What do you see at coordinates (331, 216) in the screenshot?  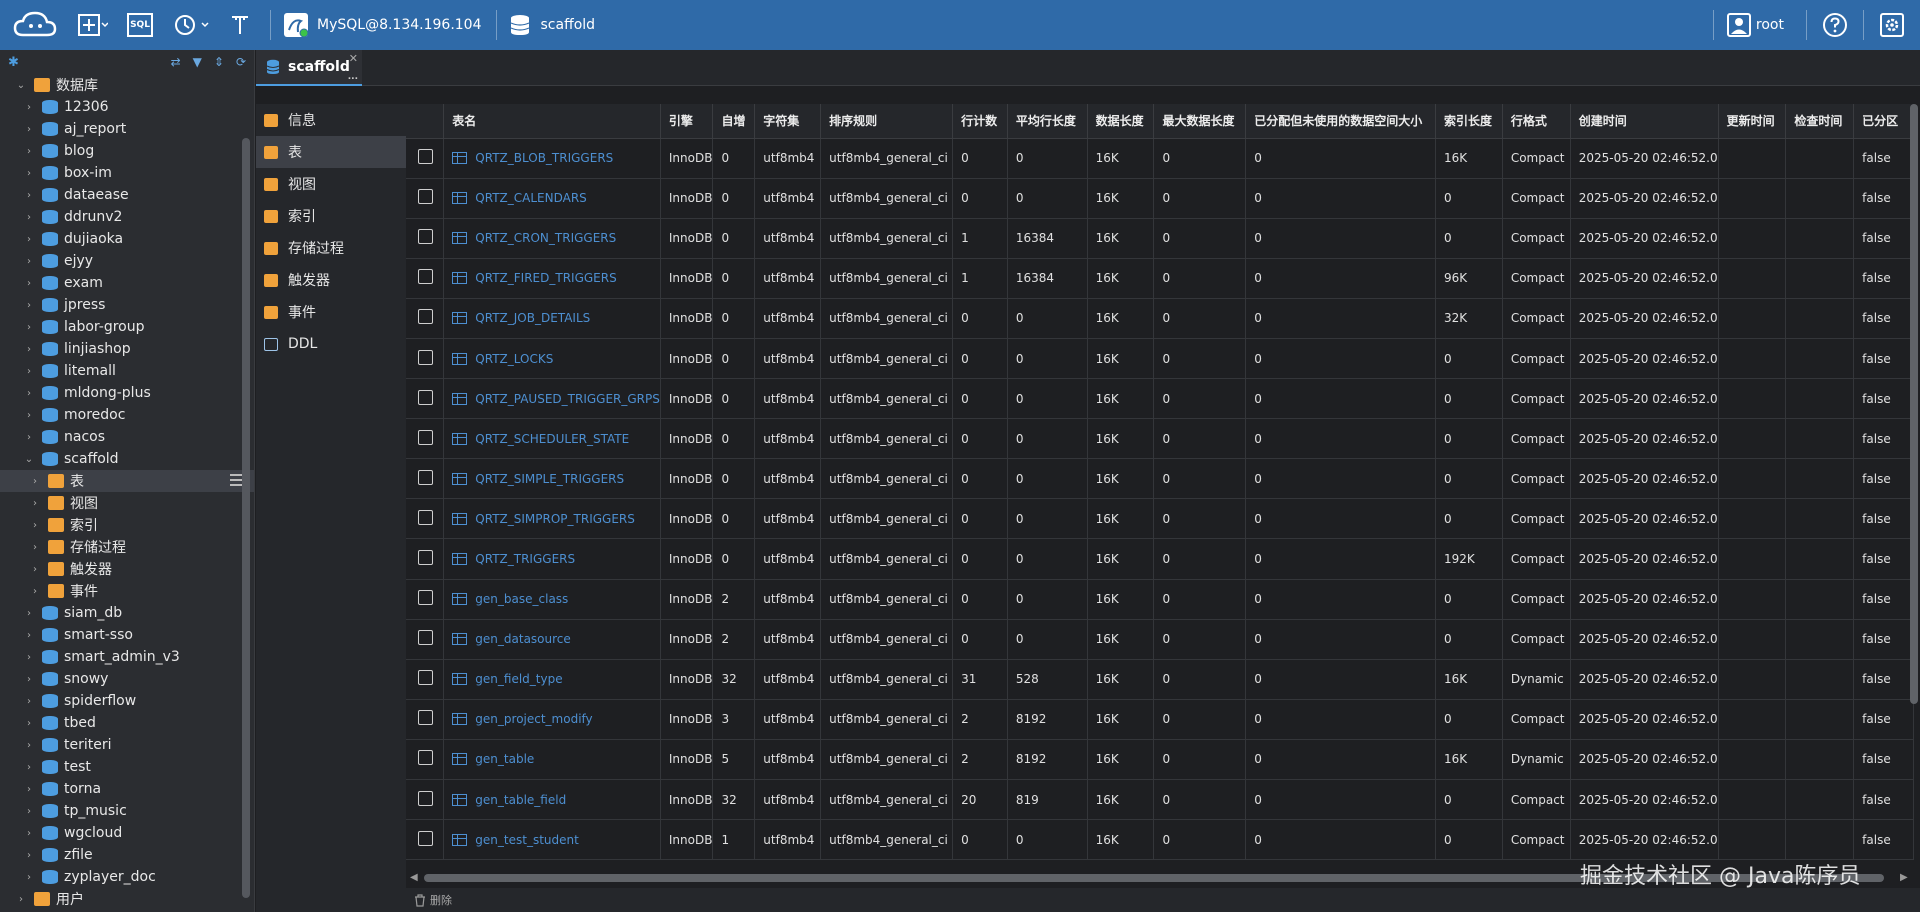 I see `objnav-item-3: 索引` at bounding box center [331, 216].